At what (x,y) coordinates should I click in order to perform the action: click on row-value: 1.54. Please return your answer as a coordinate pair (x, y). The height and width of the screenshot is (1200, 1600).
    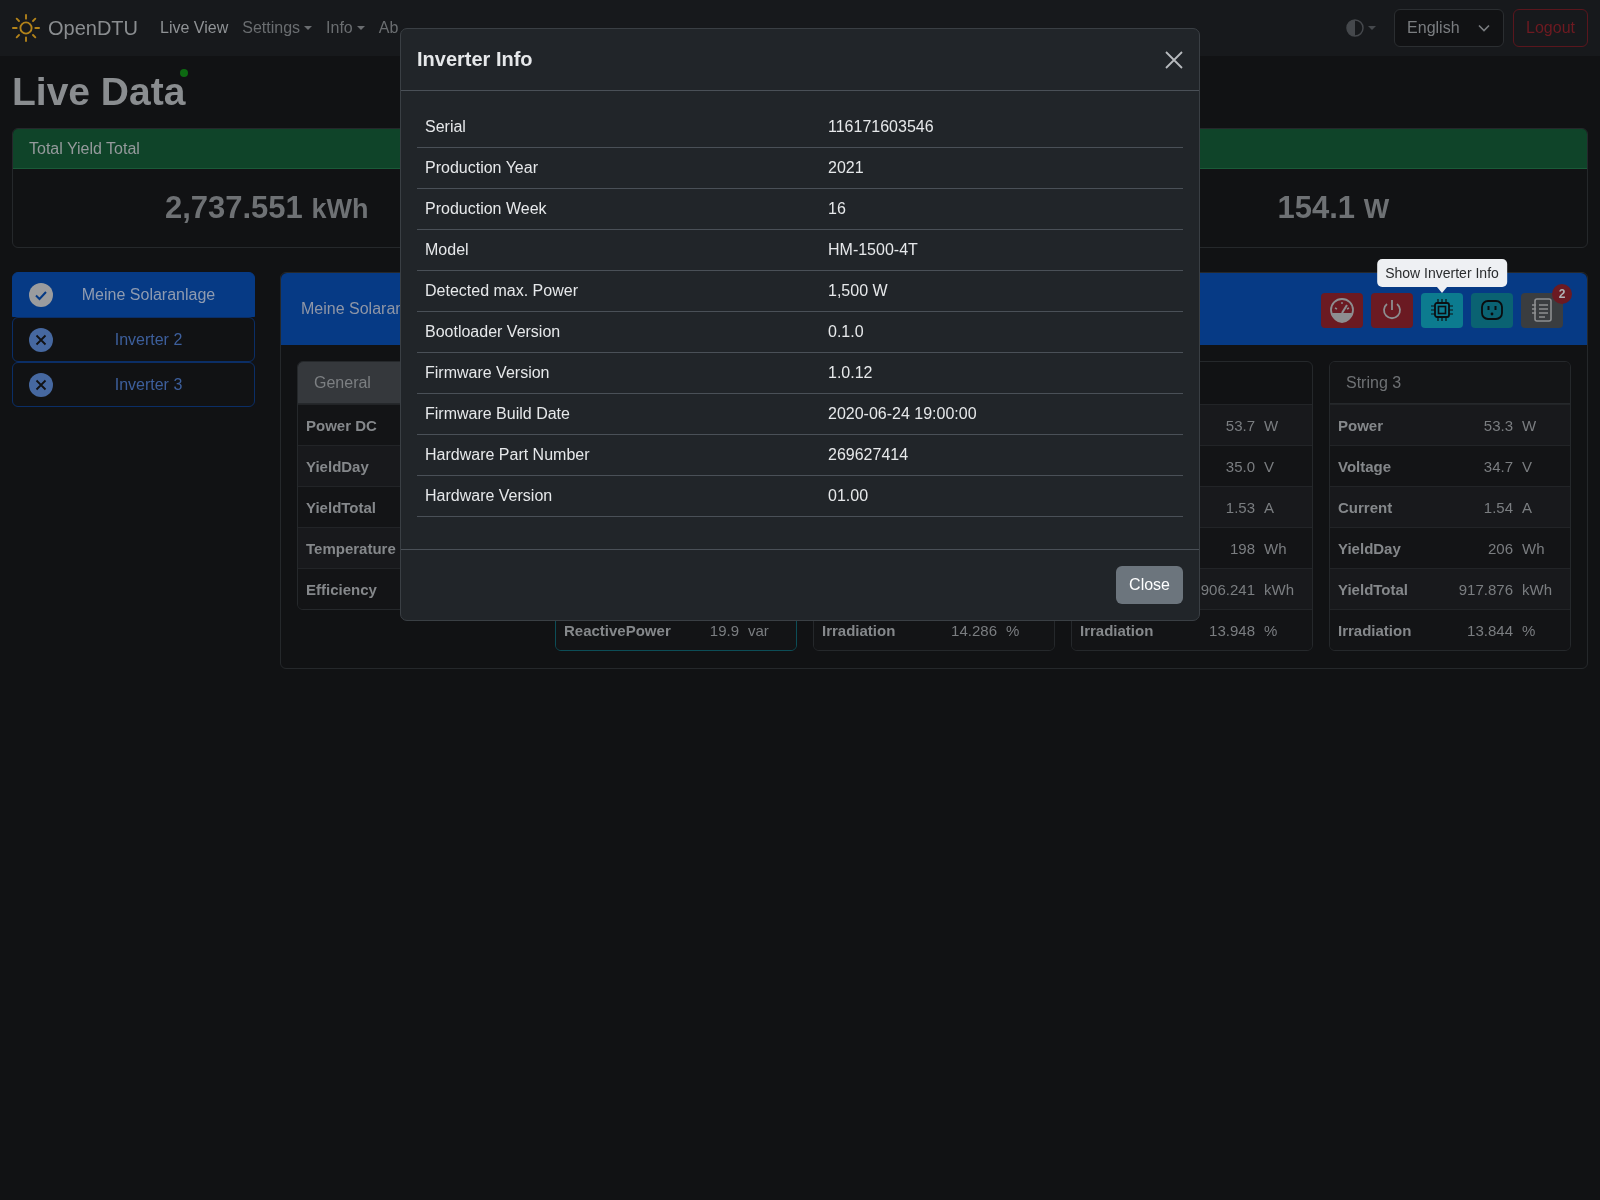
    Looking at the image, I should click on (1498, 507).